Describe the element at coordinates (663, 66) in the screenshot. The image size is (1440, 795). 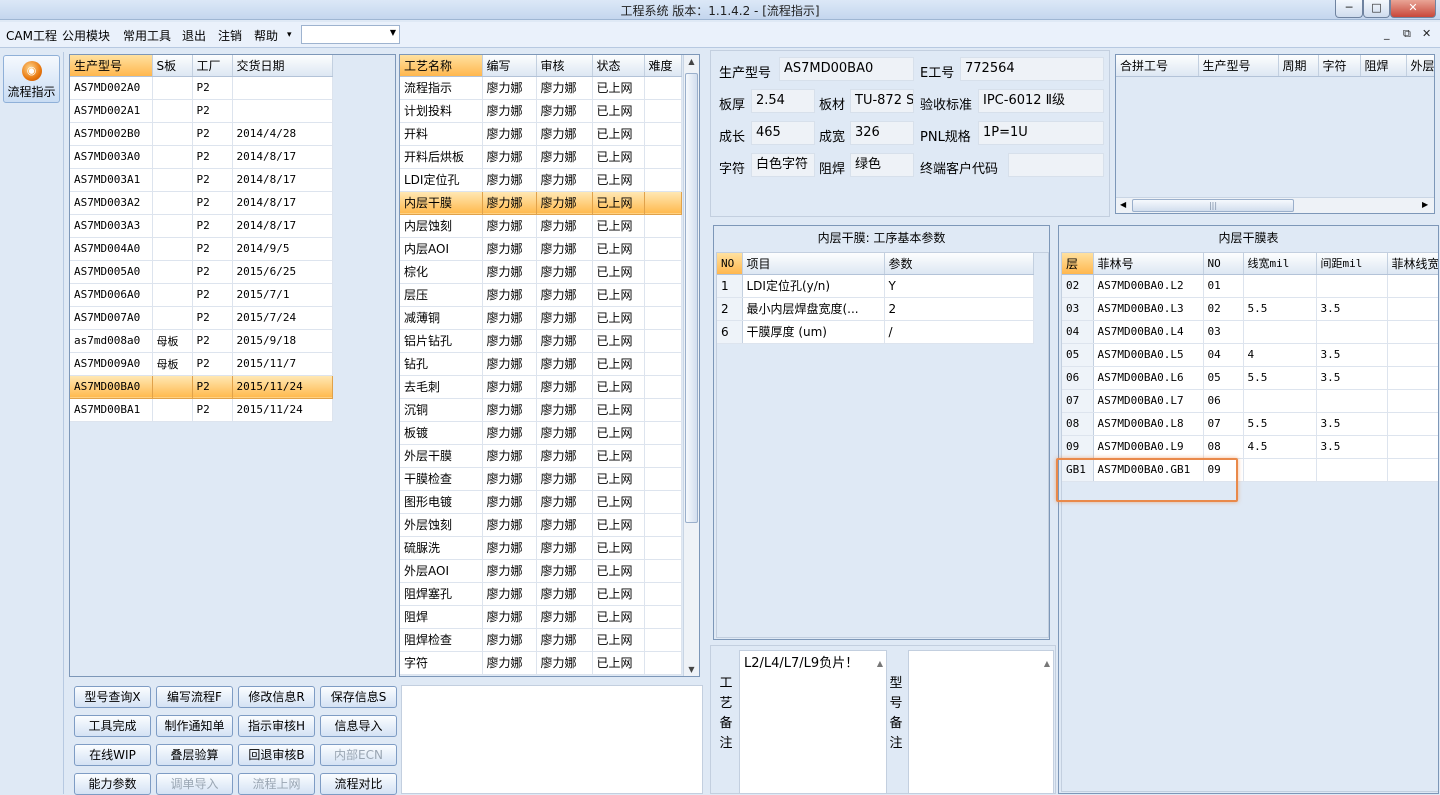
I see `col-header-difficulty: 难度` at that location.